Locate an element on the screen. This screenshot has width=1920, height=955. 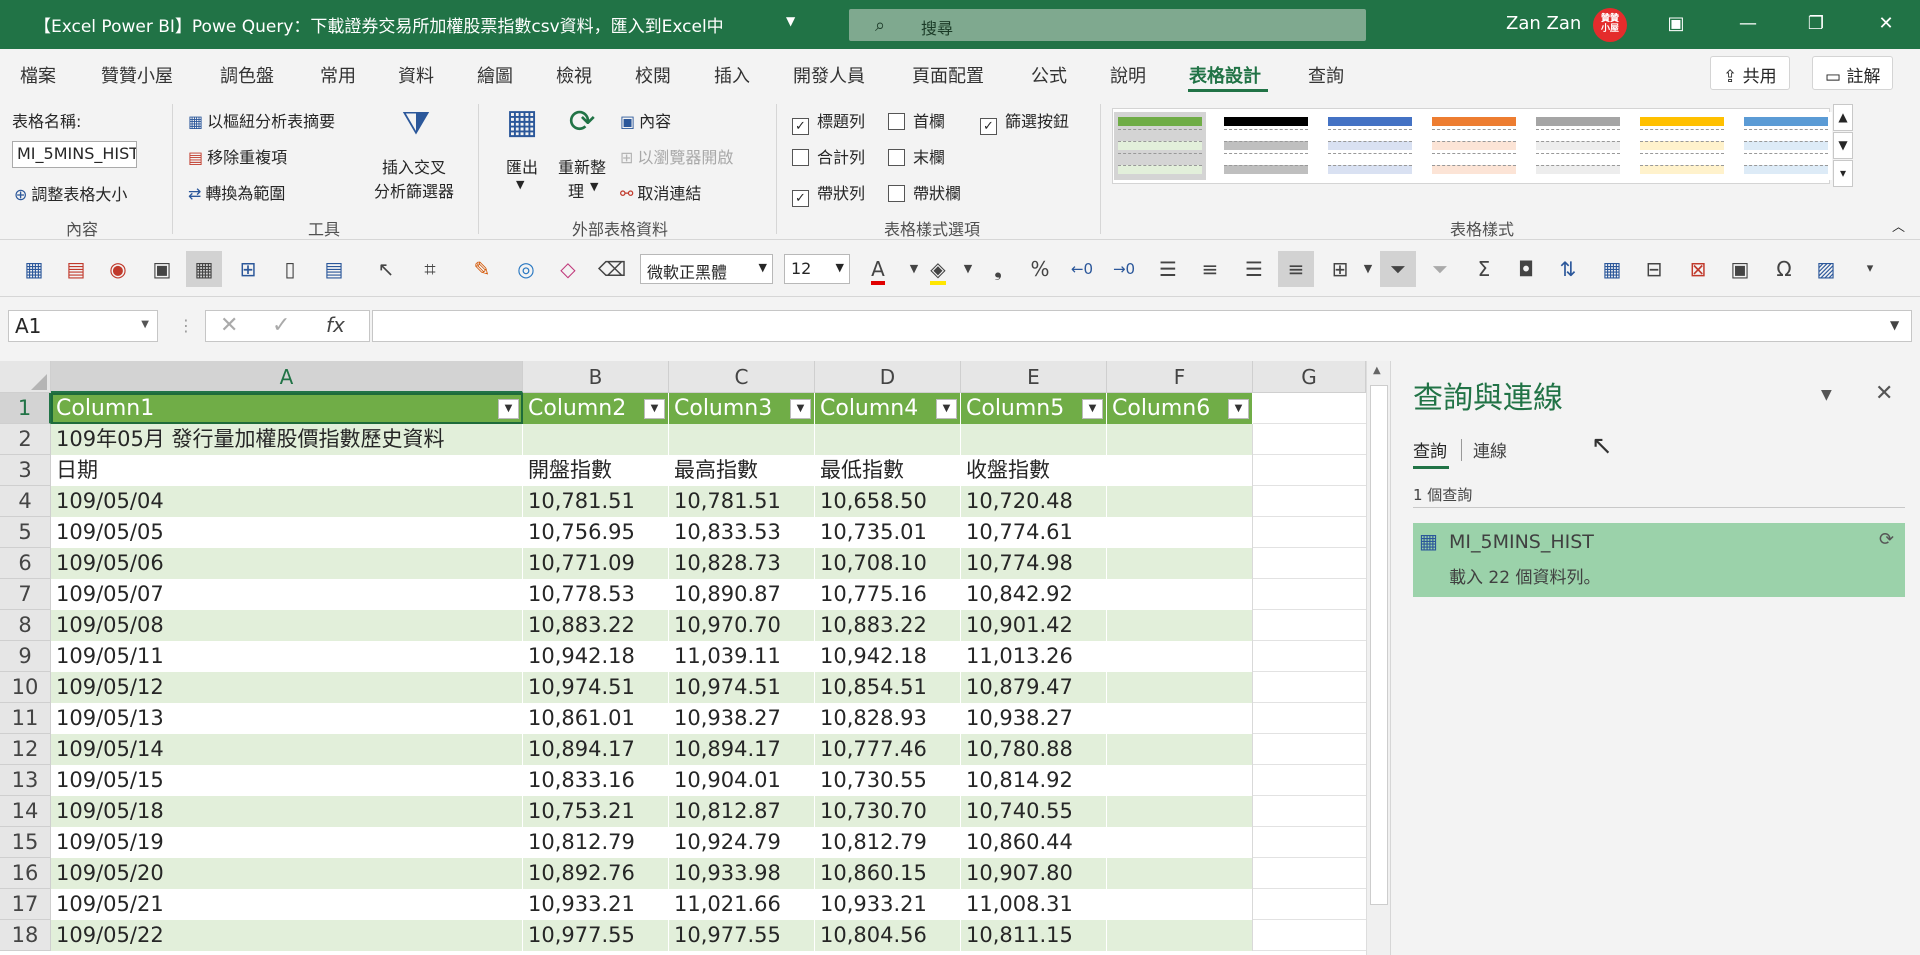
row-header: 13 is located at coordinates (25, 780).